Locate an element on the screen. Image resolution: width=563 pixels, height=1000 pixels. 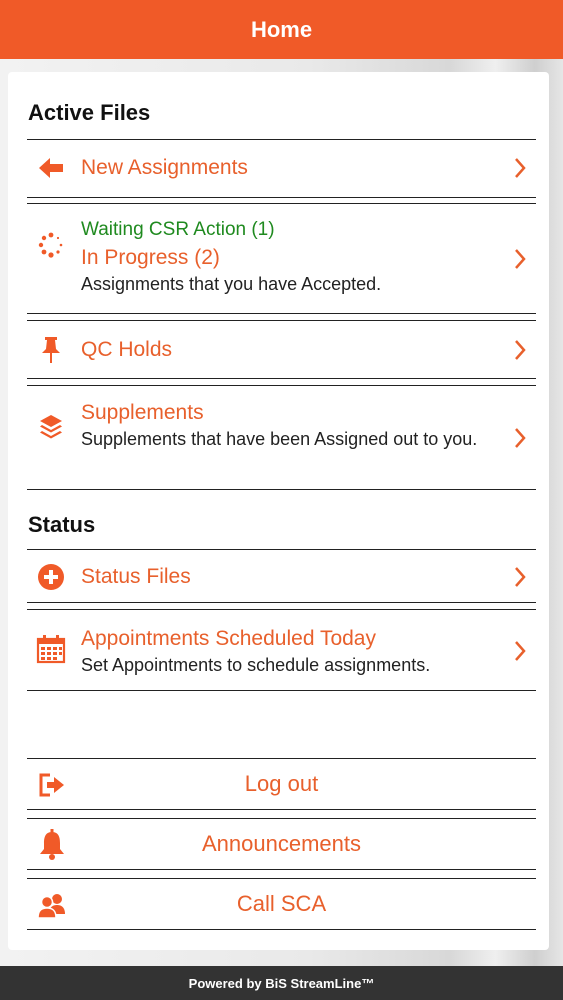
supplements-label: Supplements is located at coordinates (142, 412).